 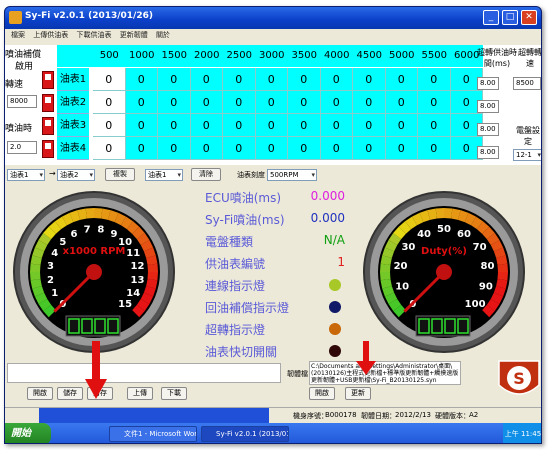 I want to click on rpm-gauge: 0123456789101112131415x1000 RPM, so click(x=94, y=272).